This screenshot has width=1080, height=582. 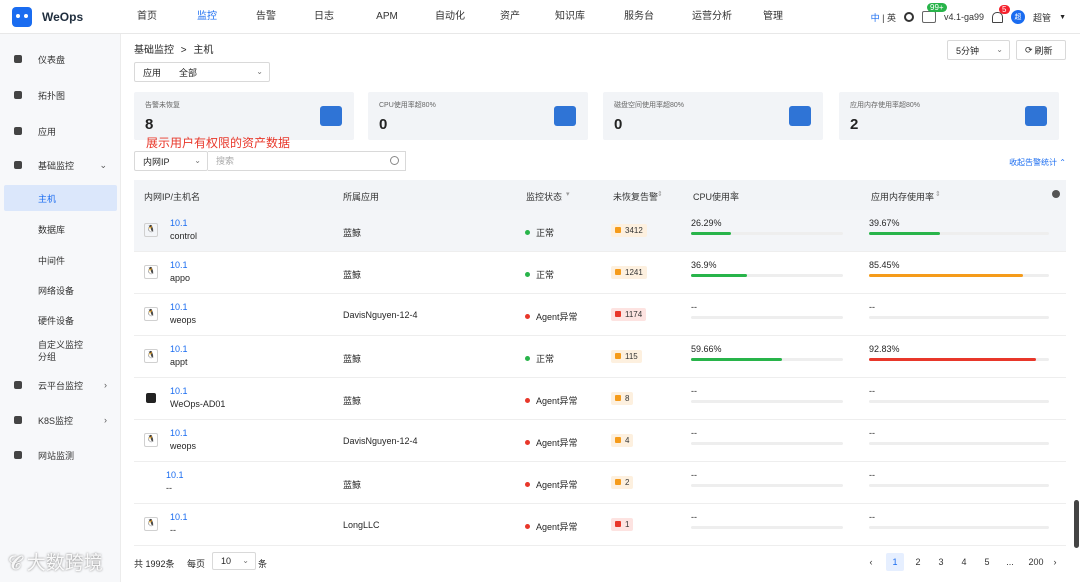 What do you see at coordinates (883, 17) in the screenshot?
I see `language-switch: 中 | 英` at bounding box center [883, 17].